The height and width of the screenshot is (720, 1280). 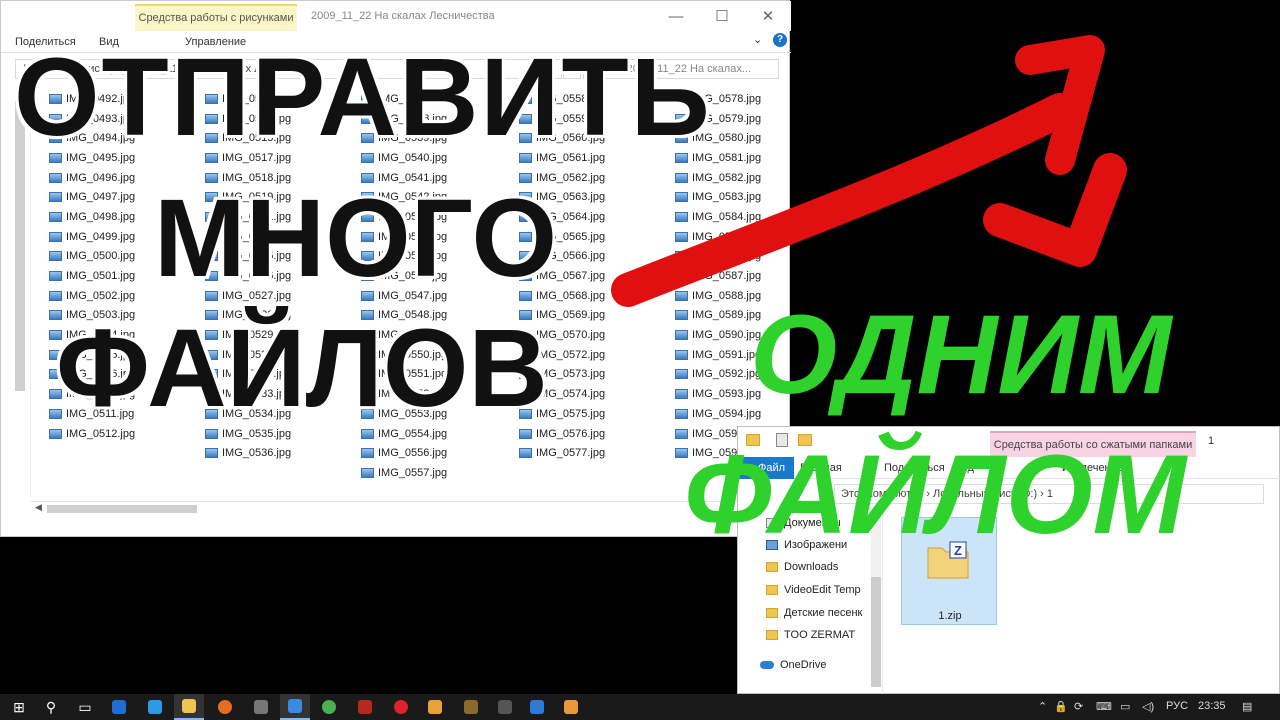 What do you see at coordinates (51, 707) in the screenshot?
I see `search-icon: ⚲` at bounding box center [51, 707].